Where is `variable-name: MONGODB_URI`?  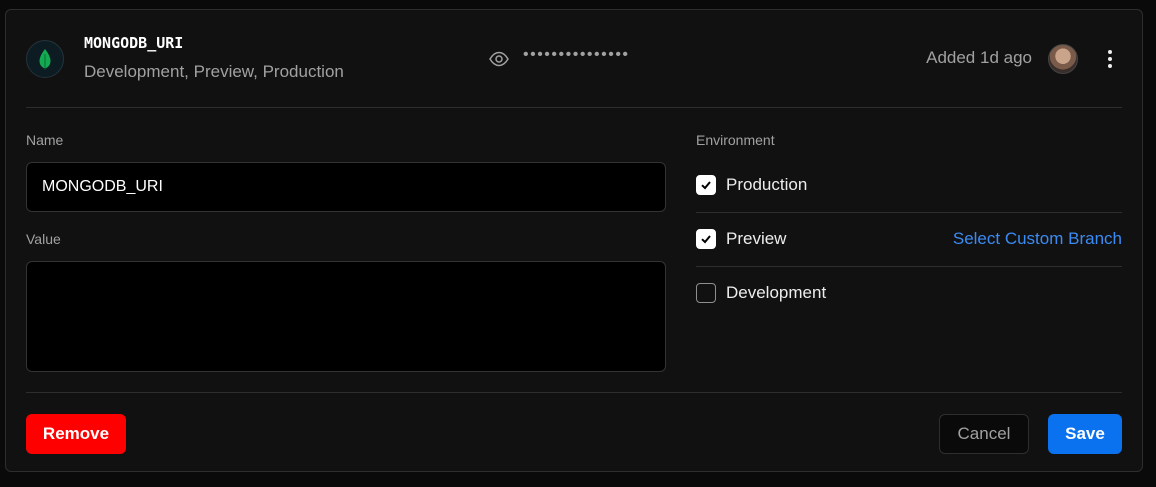 variable-name: MONGODB_URI is located at coordinates (134, 43).